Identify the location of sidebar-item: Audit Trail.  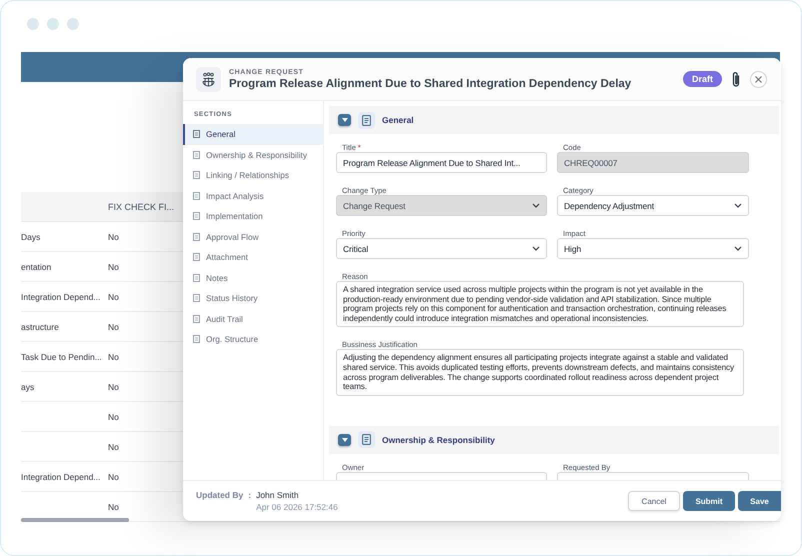
(253, 318).